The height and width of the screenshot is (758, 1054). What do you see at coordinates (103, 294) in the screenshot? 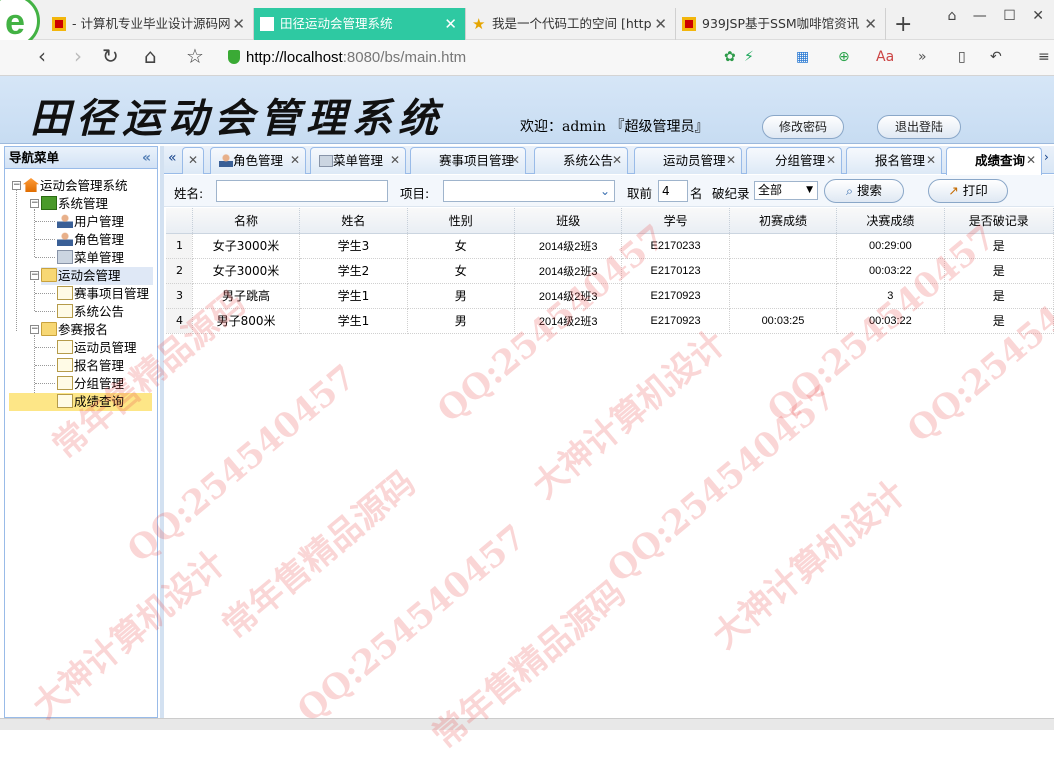
I see `sidebar-item-event-management: 赛事项目管理` at bounding box center [103, 294].